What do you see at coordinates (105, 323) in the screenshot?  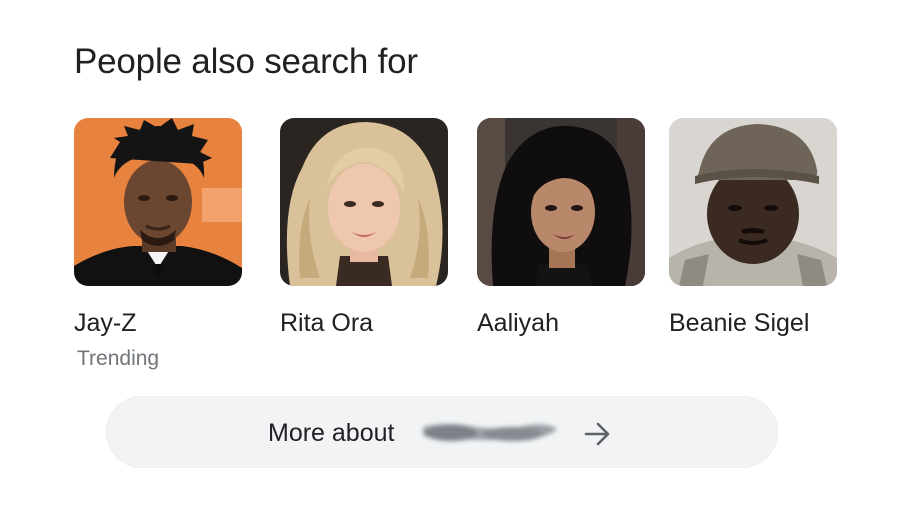 I see `person-name: Jay-Z` at bounding box center [105, 323].